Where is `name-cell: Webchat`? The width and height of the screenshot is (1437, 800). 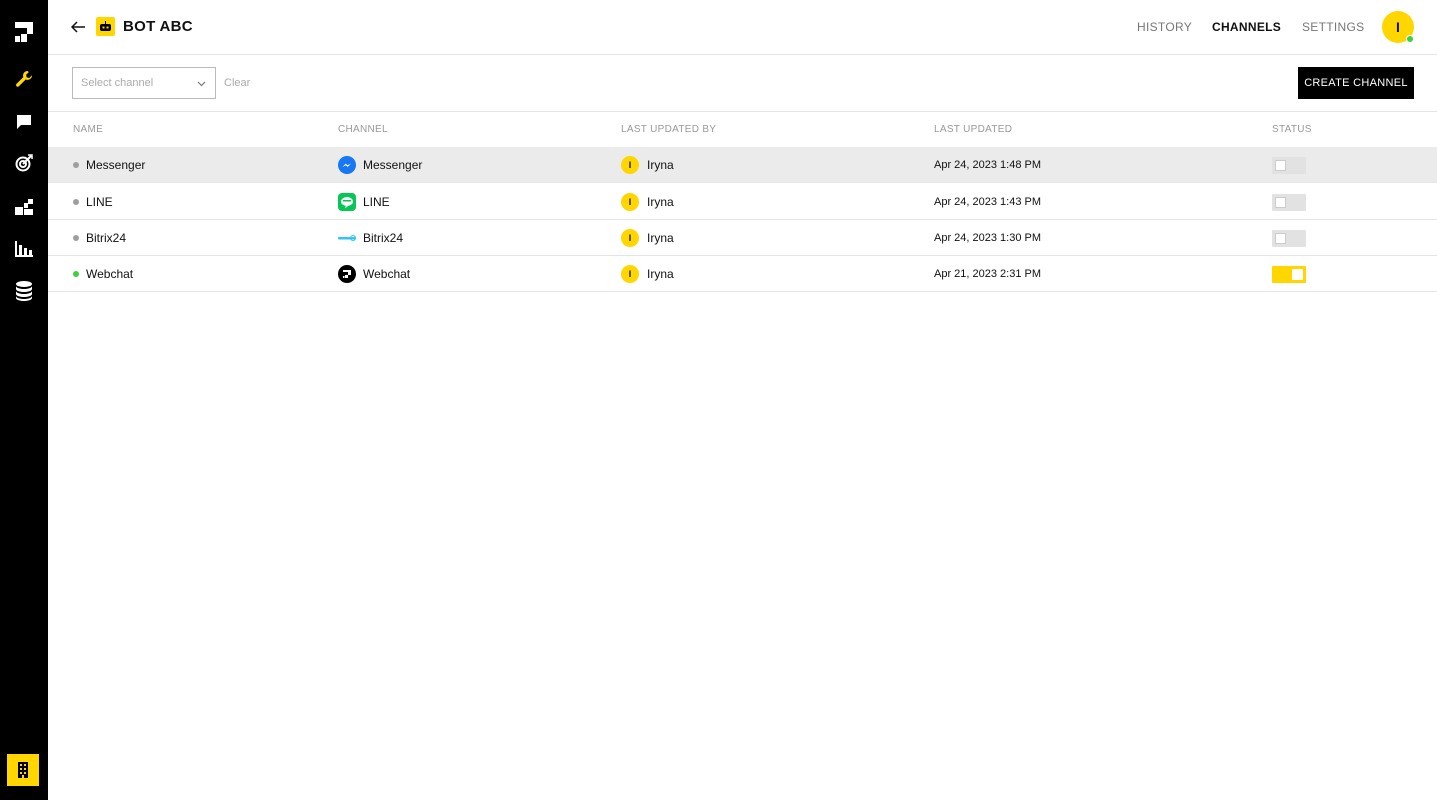 name-cell: Webchat is located at coordinates (103, 274).